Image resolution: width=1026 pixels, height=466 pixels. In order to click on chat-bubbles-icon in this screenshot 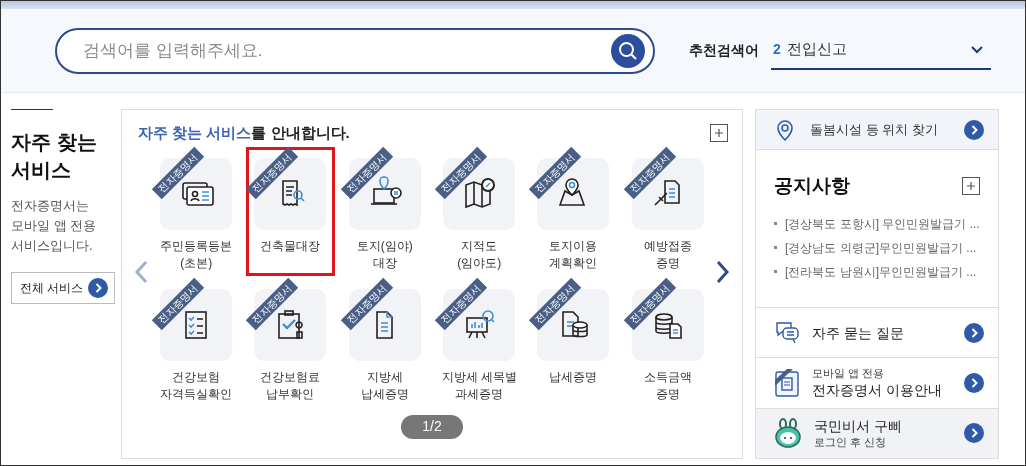, I will do `click(787, 332)`.